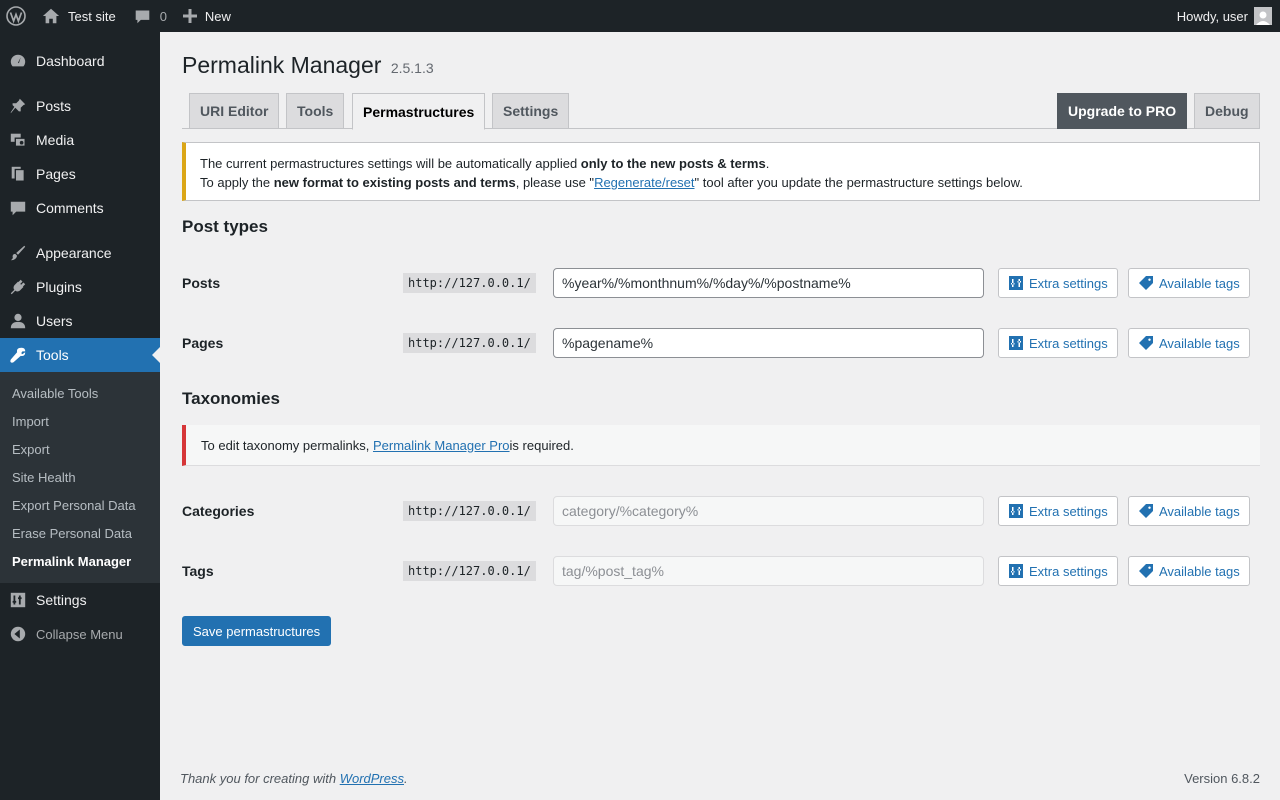 The height and width of the screenshot is (800, 1280). I want to click on row-label: Categories, so click(218, 511).